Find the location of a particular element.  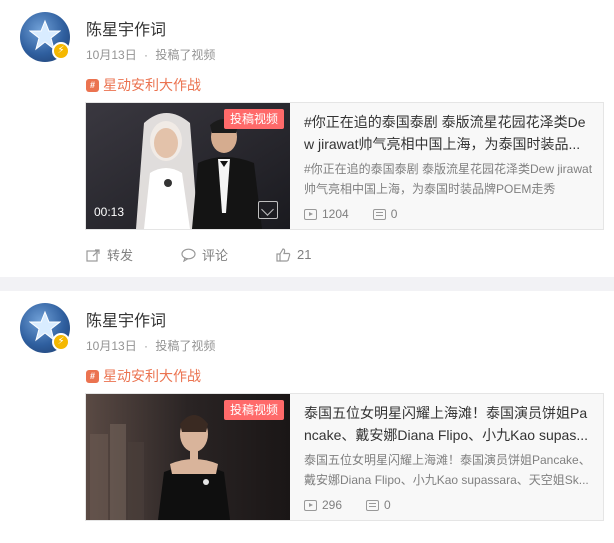

play-count-value: 296 is located at coordinates (332, 505).